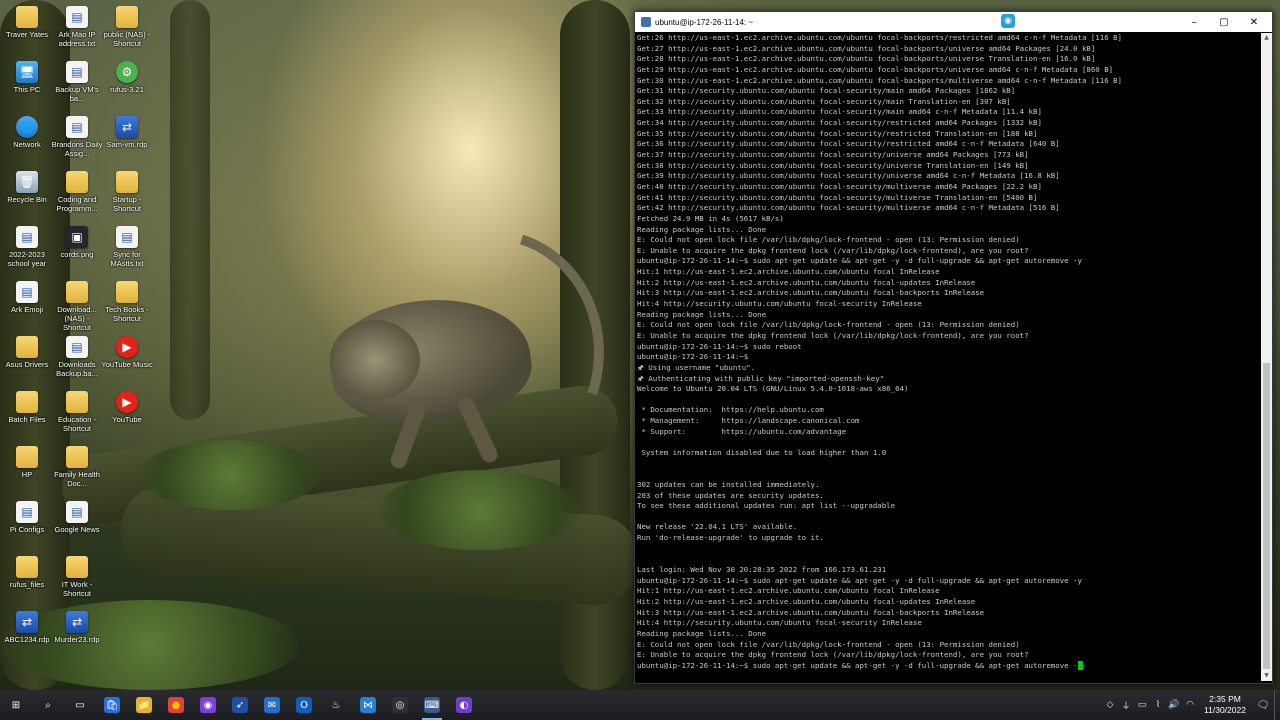 The width and height of the screenshot is (1280, 720). Describe the element at coordinates (27, 637) in the screenshot. I see `desktop-icon: ⇄ ABC1234.rdp` at that location.